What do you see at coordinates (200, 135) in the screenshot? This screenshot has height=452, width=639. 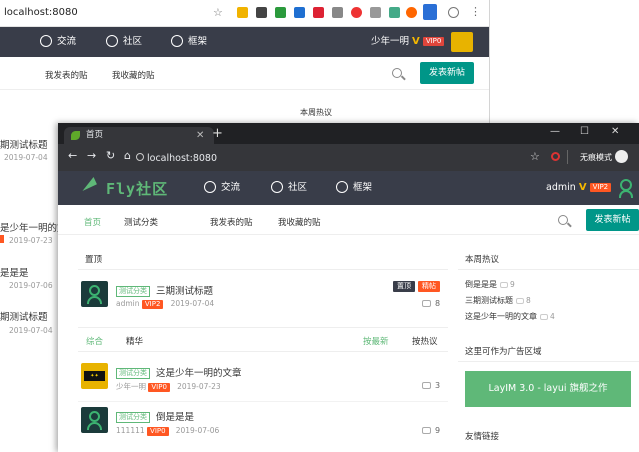 I see `close-tab-icon: ✕` at bounding box center [200, 135].